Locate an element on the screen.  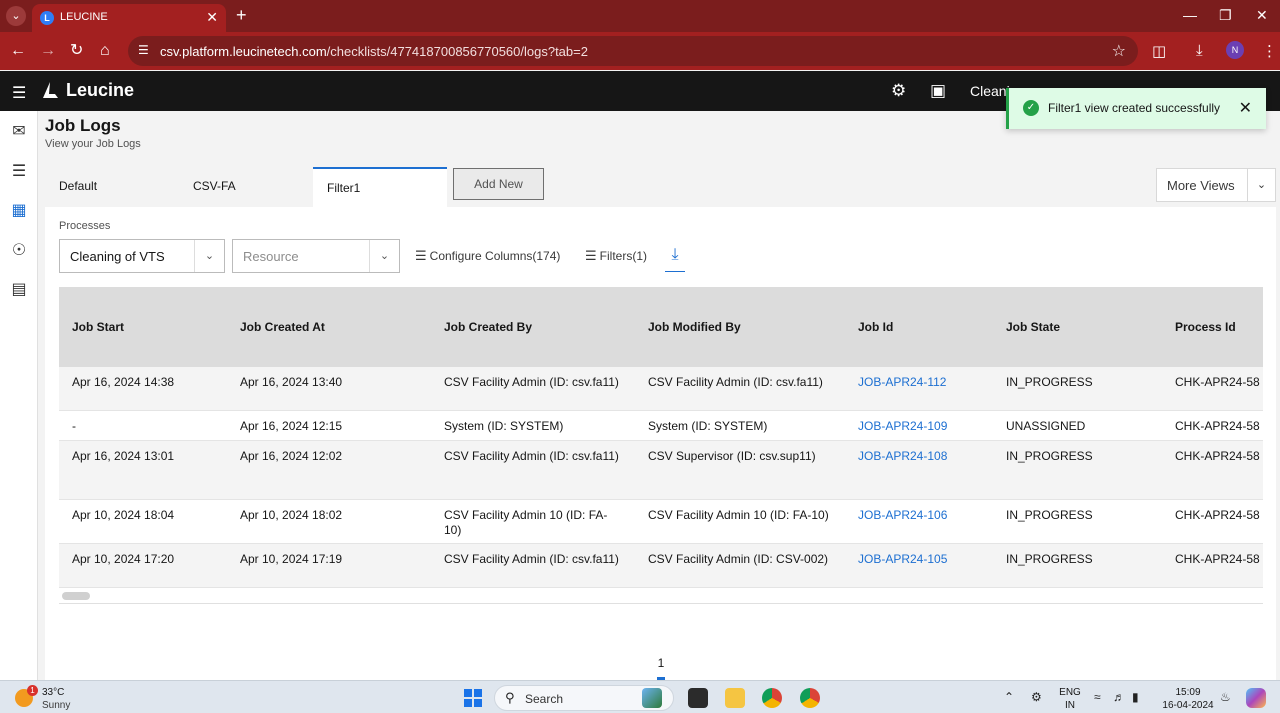
inbox-icon: ✉ is located at coordinates (19, 132).